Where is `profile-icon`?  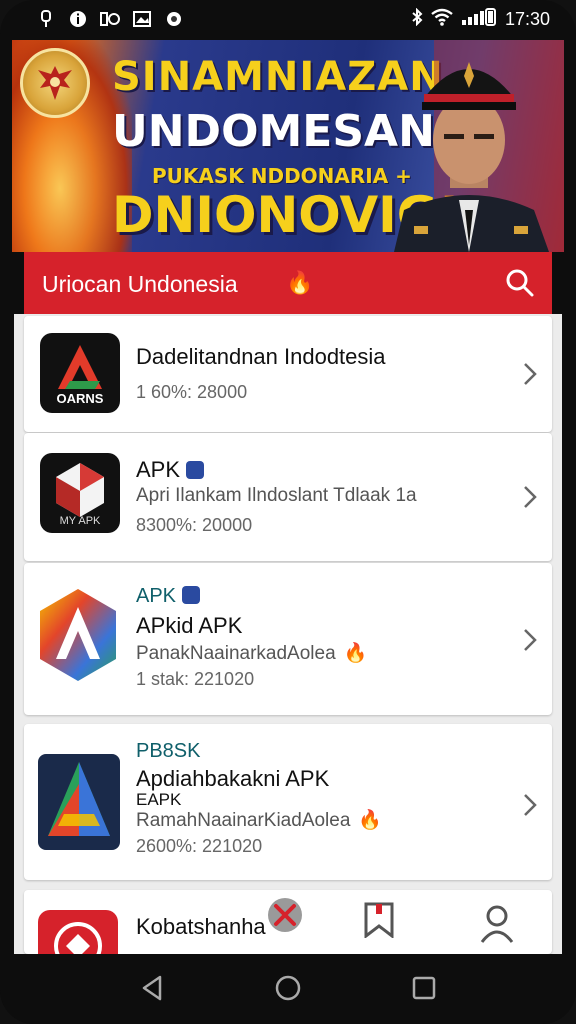
profile-icon is located at coordinates (497, 924).